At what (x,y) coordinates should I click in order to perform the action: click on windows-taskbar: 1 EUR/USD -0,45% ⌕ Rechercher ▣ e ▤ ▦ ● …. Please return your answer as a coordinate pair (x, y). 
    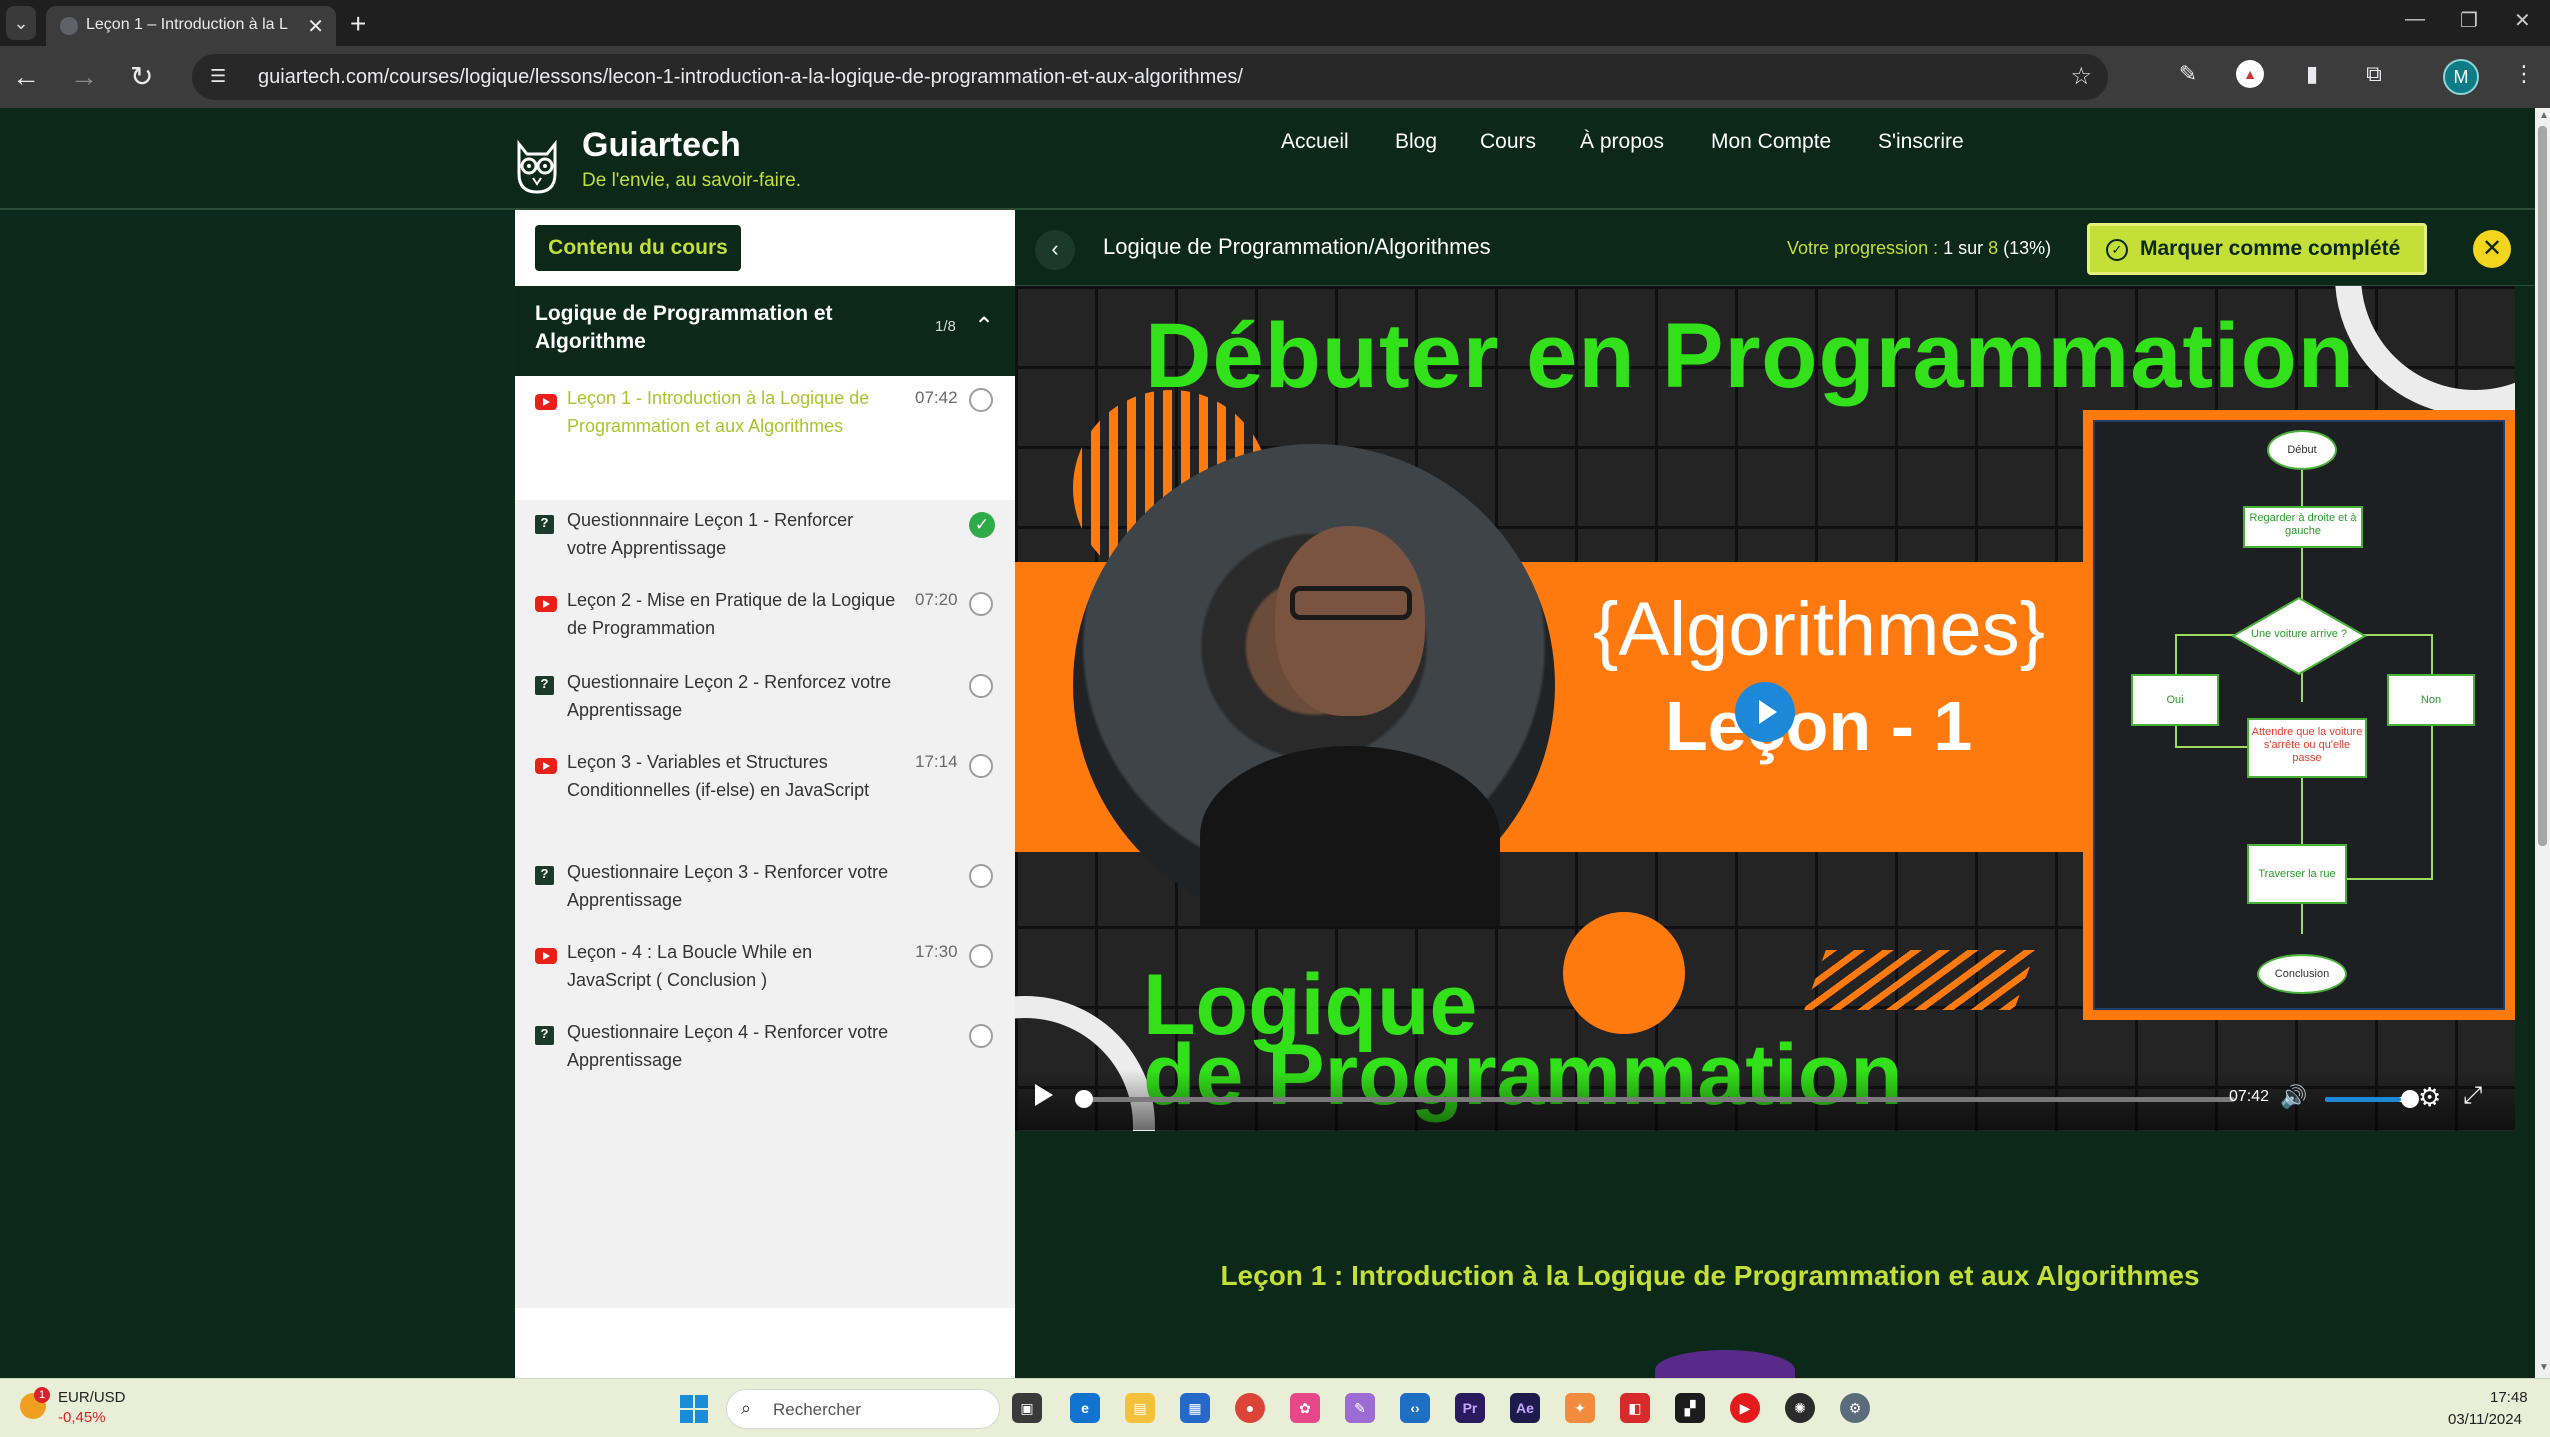
    Looking at the image, I should click on (1275, 1407).